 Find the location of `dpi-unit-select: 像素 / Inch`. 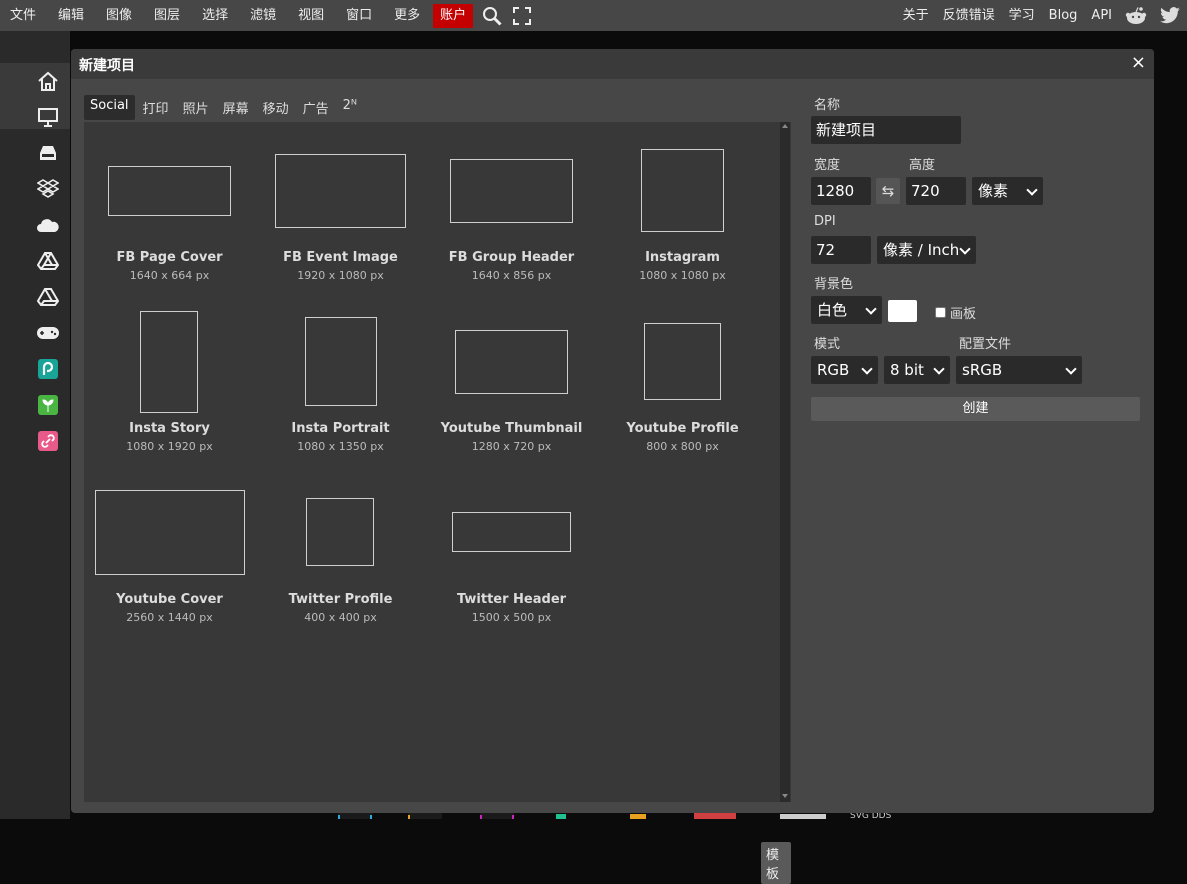

dpi-unit-select: 像素 / Inch is located at coordinates (926, 250).